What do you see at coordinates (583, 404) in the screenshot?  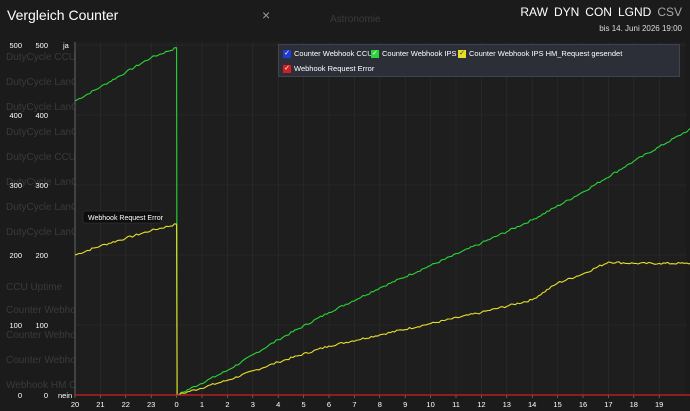 I see `x-tick-label: 16` at bounding box center [583, 404].